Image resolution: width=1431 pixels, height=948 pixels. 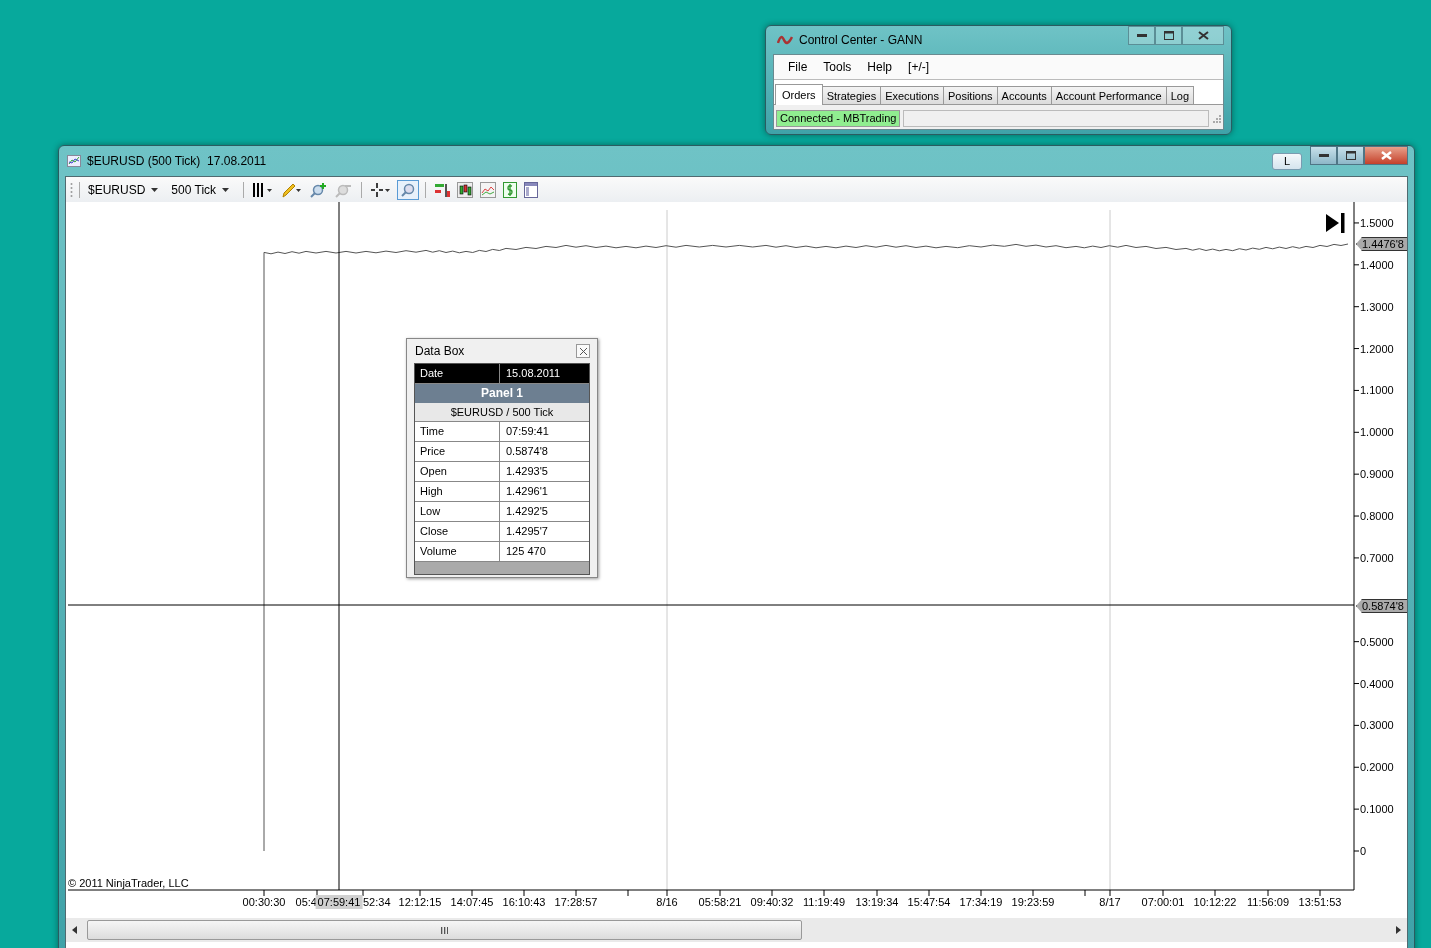 I want to click on table-cell-text: 1.4296'1, so click(x=527, y=491).